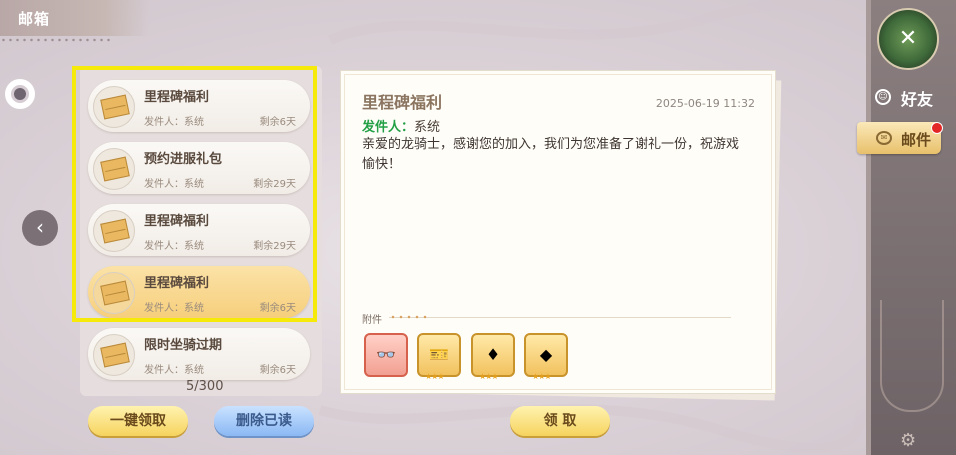 This screenshot has height=455, width=956. Describe the element at coordinates (264, 421) in the screenshot. I see `delete-read-button: 删除已读` at that location.